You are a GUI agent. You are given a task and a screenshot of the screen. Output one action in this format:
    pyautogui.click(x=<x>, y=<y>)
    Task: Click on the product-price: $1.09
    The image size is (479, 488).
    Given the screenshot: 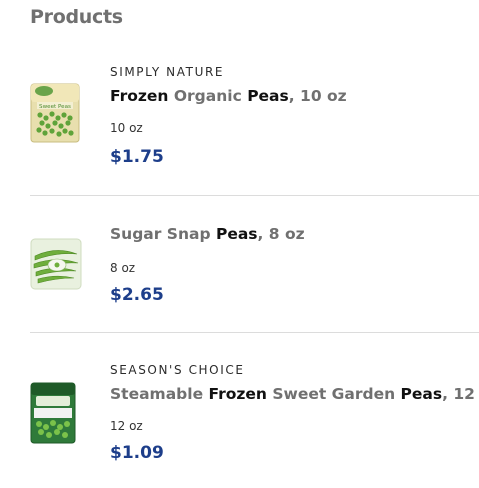 What is the action you would take?
    pyautogui.click(x=137, y=453)
    